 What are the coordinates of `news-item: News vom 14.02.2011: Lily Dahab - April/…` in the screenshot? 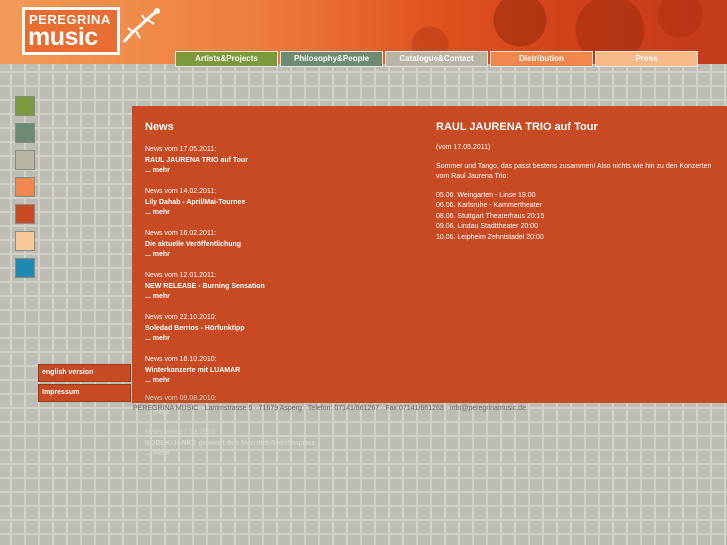 It's located at (275, 208).